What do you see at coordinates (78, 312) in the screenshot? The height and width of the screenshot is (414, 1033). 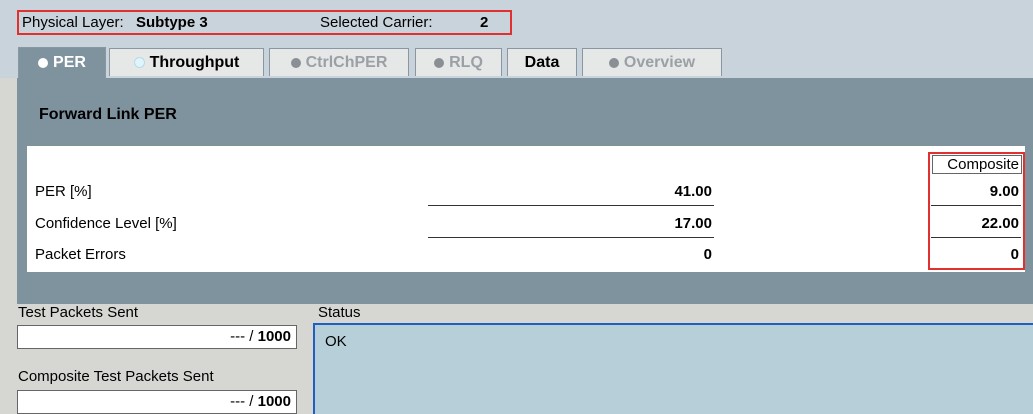 I see `test-packets-label: Test Packets Sent` at bounding box center [78, 312].